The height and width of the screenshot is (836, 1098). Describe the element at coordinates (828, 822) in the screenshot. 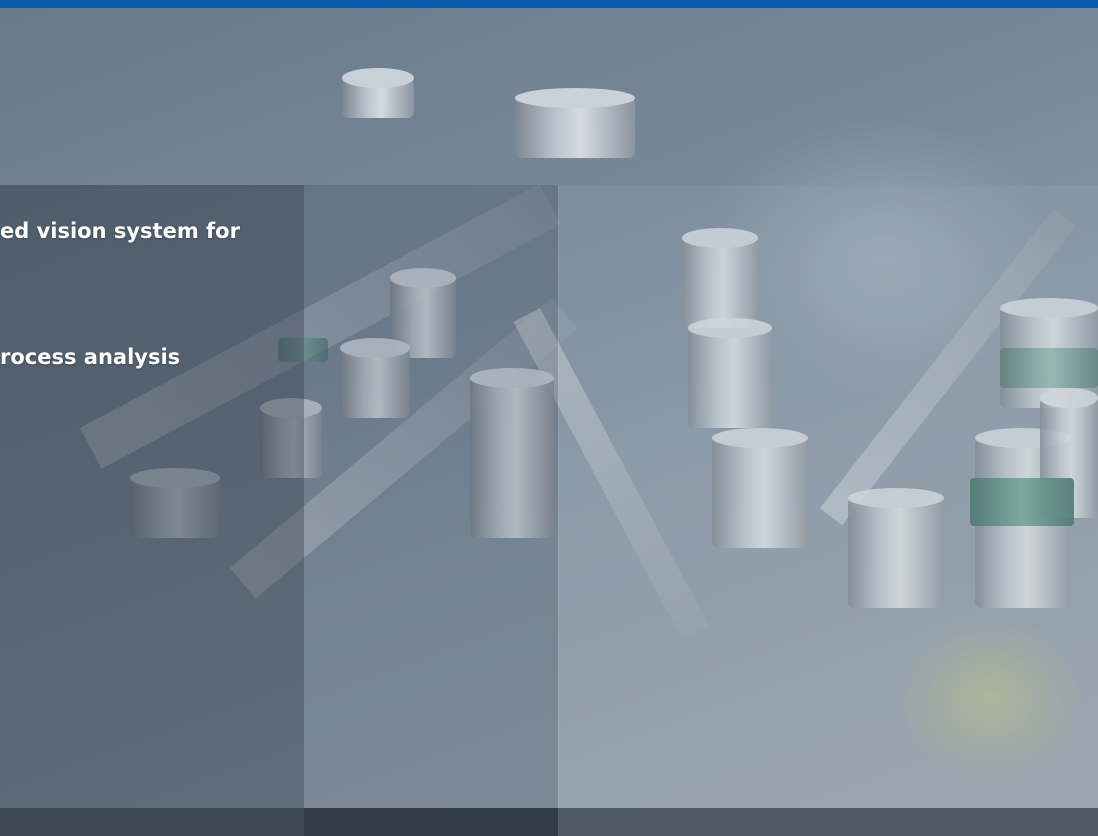

I see `bottom-strip-right` at that location.